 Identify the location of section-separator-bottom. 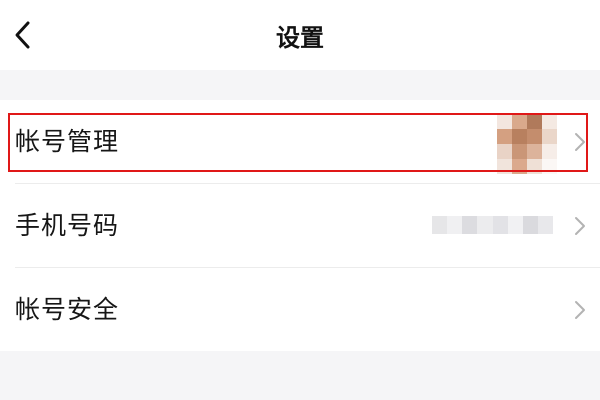
(300, 375).